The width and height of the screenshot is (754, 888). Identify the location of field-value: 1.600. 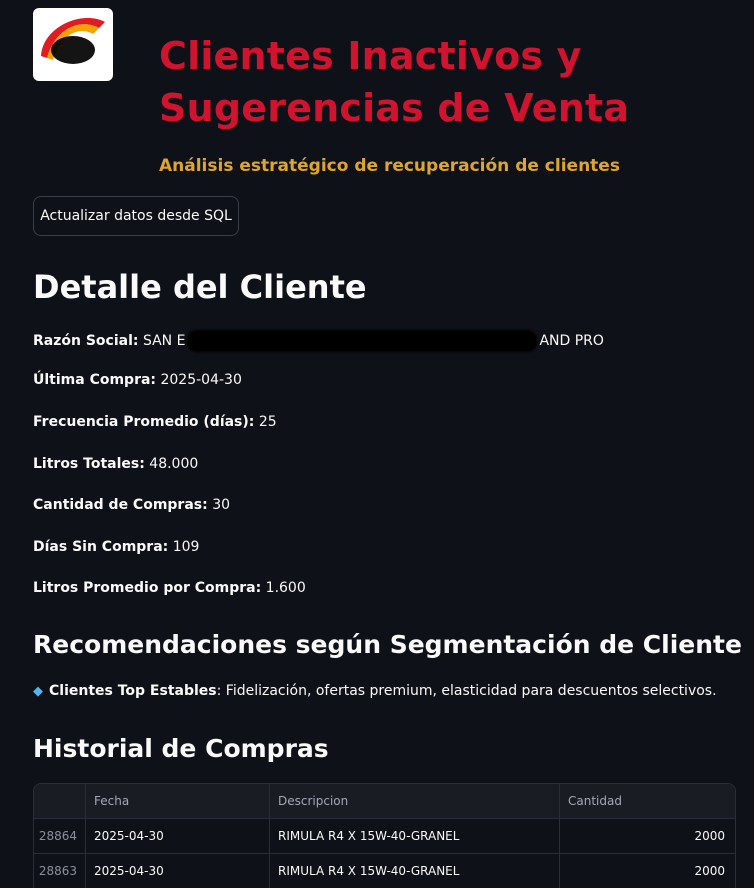
(285, 588).